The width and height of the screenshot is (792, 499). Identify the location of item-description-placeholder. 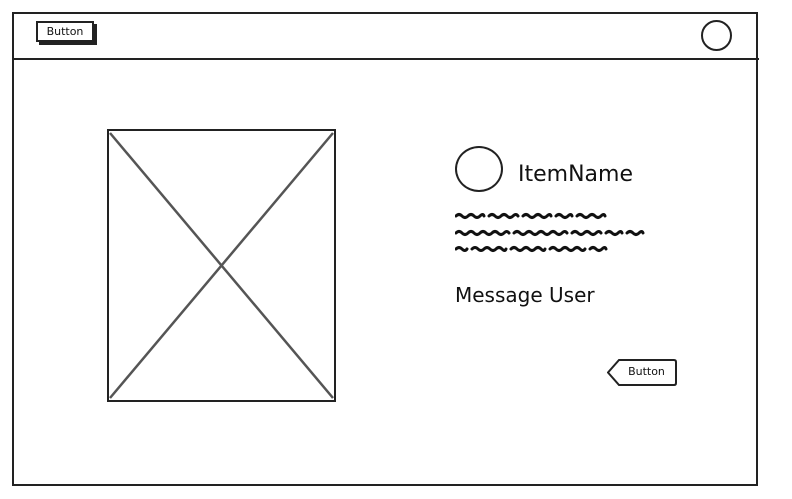
(567, 233).